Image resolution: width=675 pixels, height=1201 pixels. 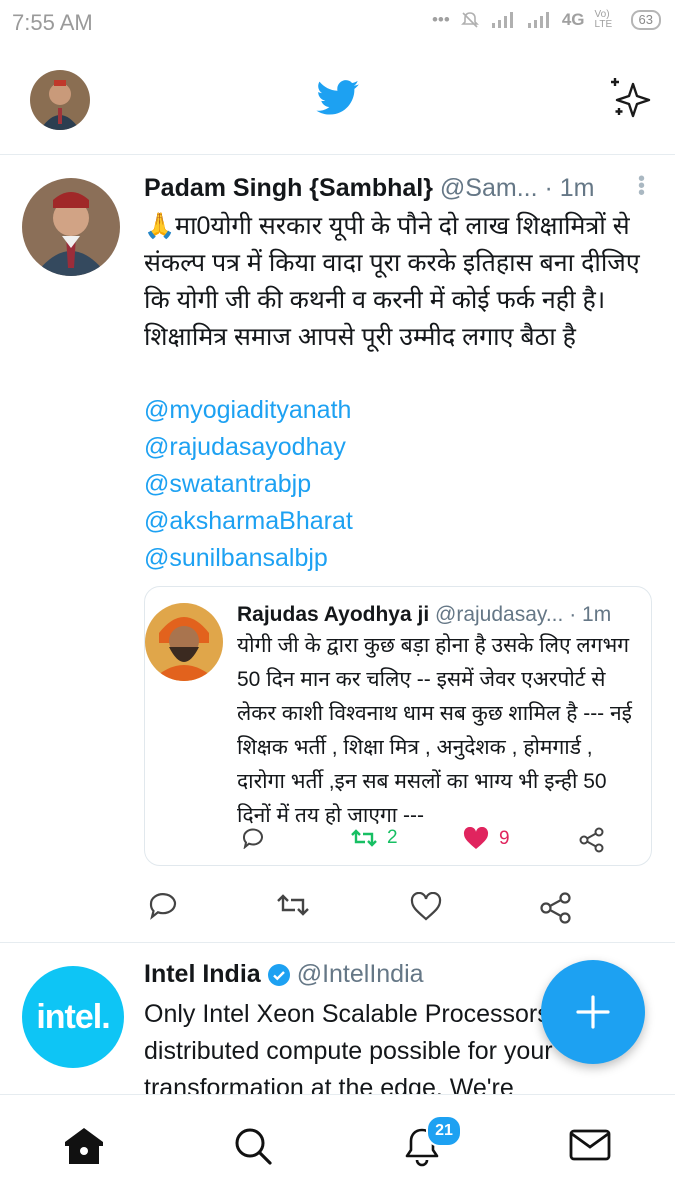 What do you see at coordinates (359, 908) in the screenshot?
I see `tweet-action-bar` at bounding box center [359, 908].